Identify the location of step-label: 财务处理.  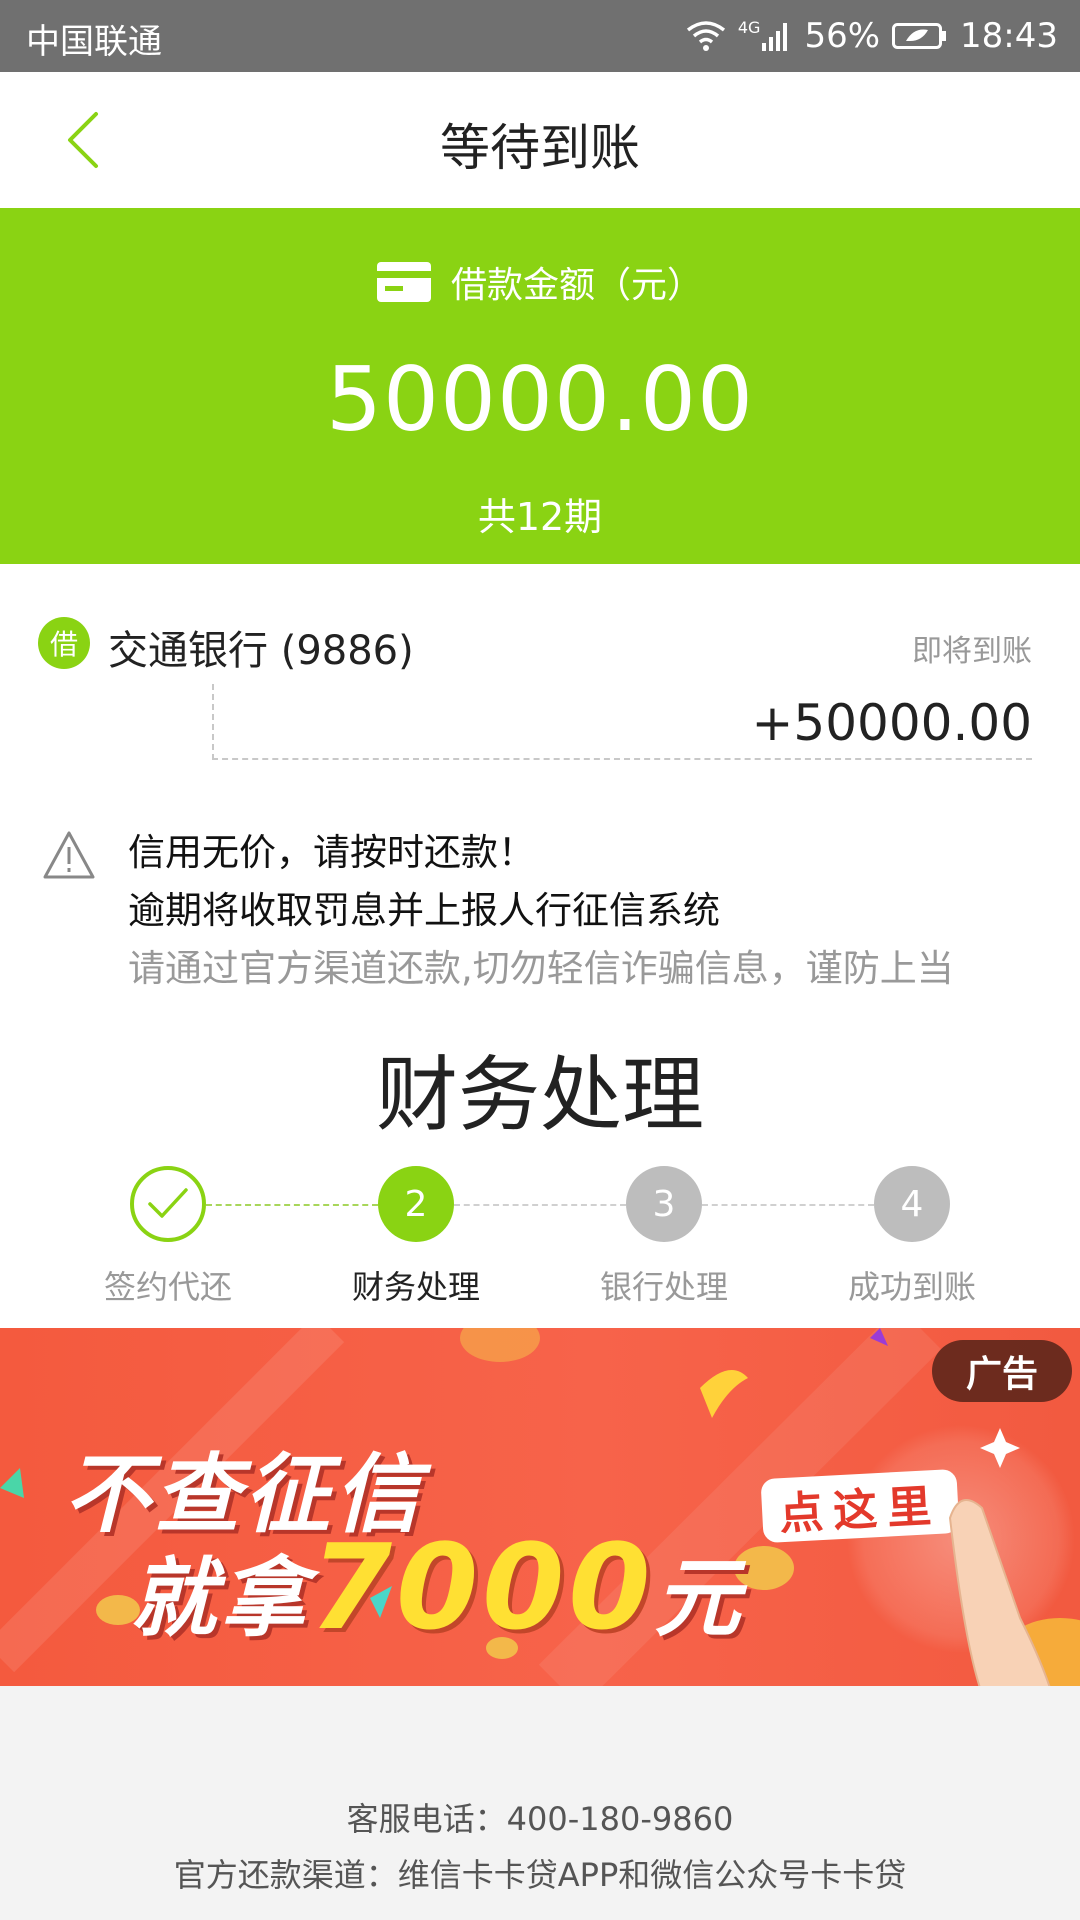
(415, 1287).